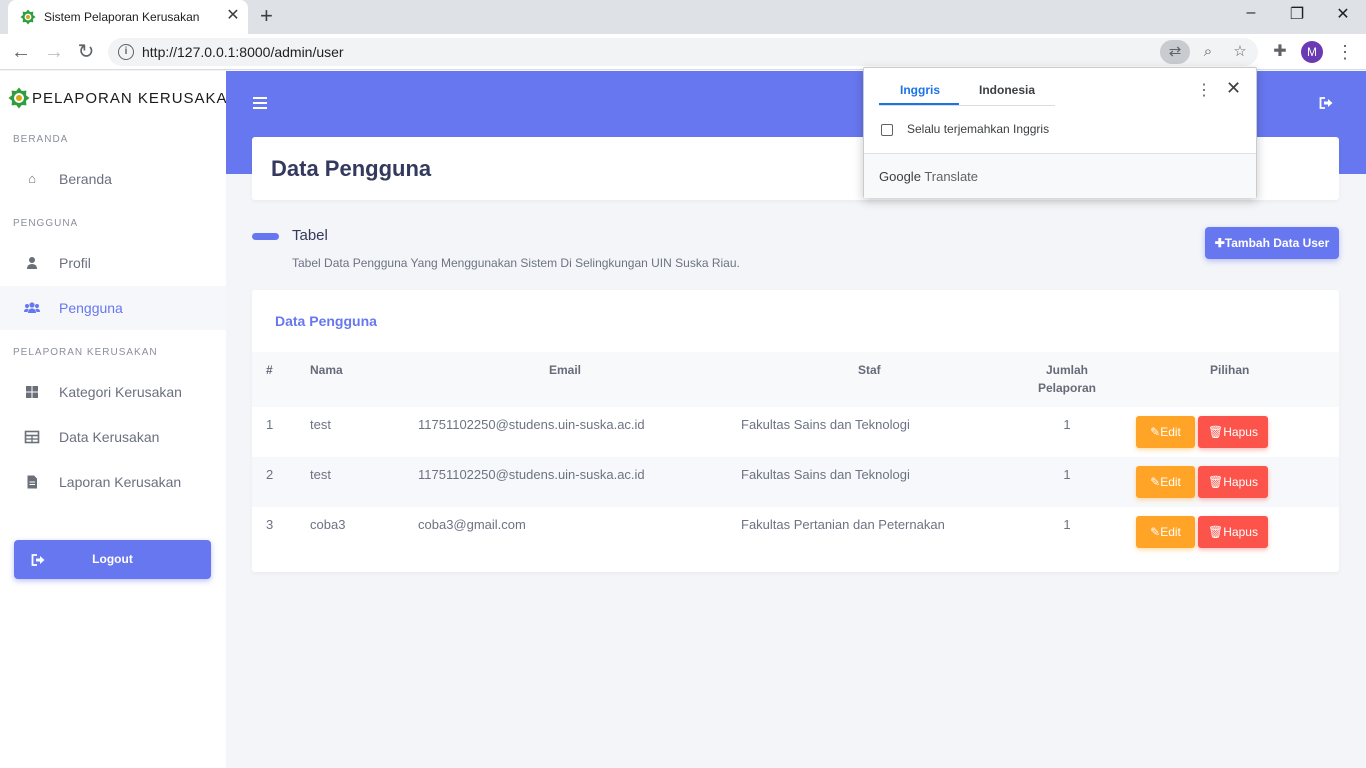 This screenshot has height=768, width=1366. What do you see at coordinates (887, 130) in the screenshot?
I see `always-translate-checkbox` at bounding box center [887, 130].